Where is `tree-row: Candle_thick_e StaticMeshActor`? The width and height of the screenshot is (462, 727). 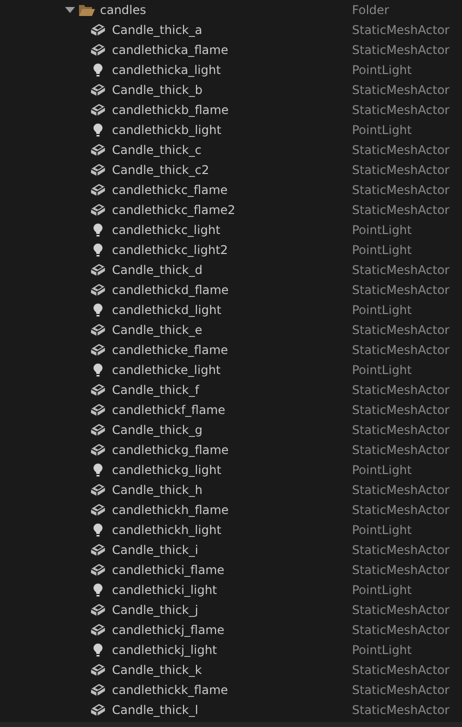 tree-row: Candle_thick_e StaticMeshActor is located at coordinates (231, 330).